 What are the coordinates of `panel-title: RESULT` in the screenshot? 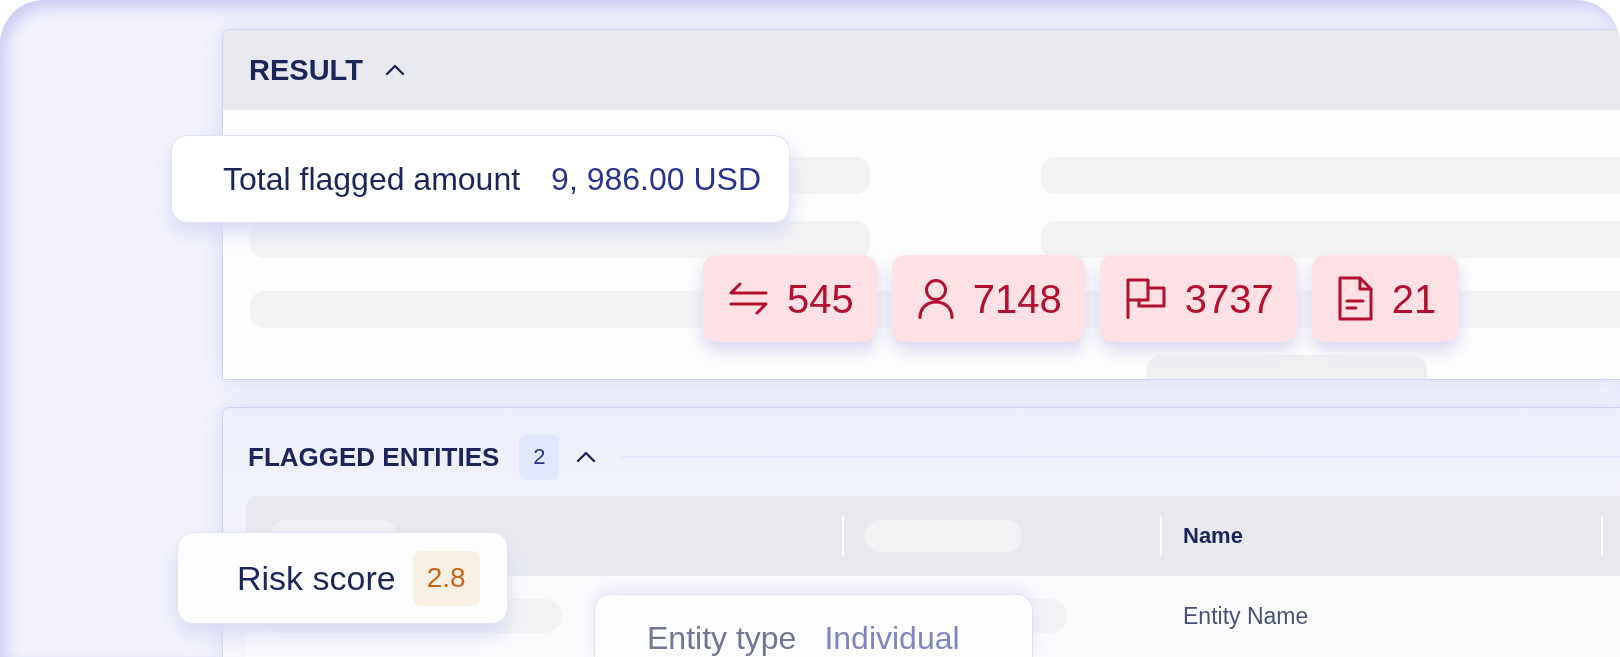 It's located at (306, 70).